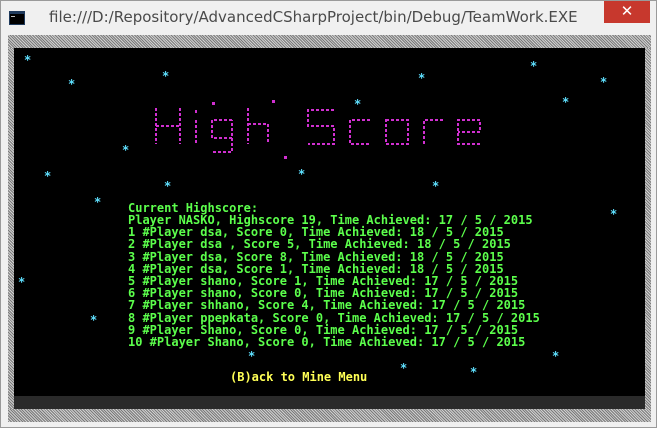 The height and width of the screenshot is (428, 657). I want to click on hatched-border-bottom, so click(329, 415).